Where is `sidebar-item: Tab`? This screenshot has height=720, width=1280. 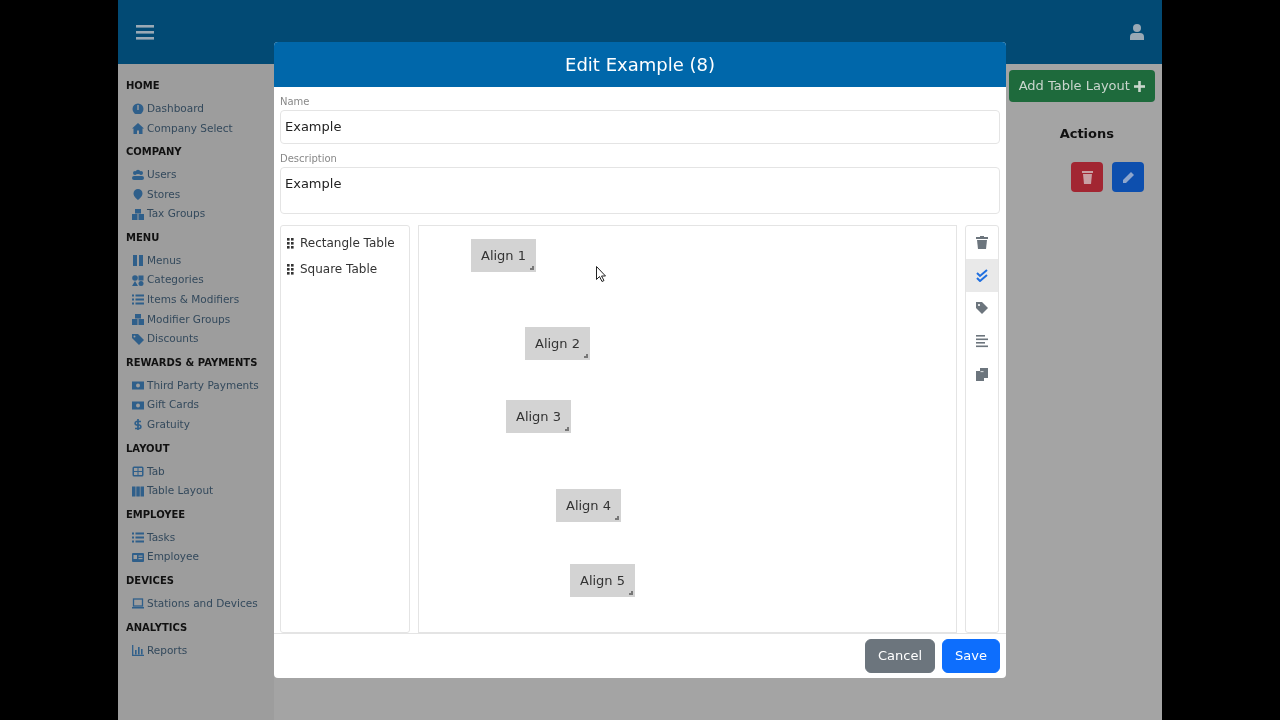
sidebar-item: Tab is located at coordinates (200, 471).